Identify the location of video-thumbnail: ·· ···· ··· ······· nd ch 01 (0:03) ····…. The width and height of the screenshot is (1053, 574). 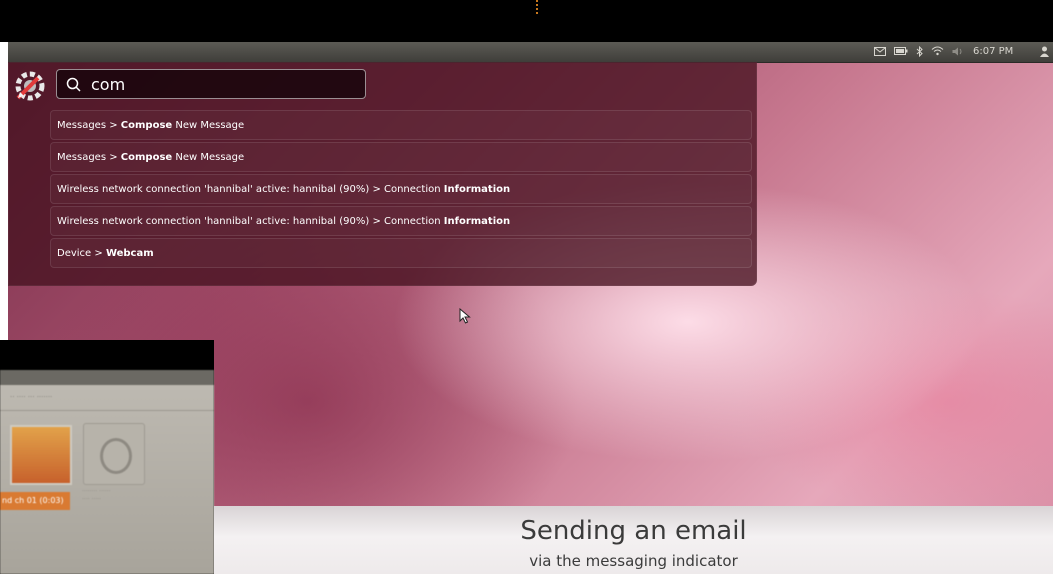
(107, 457).